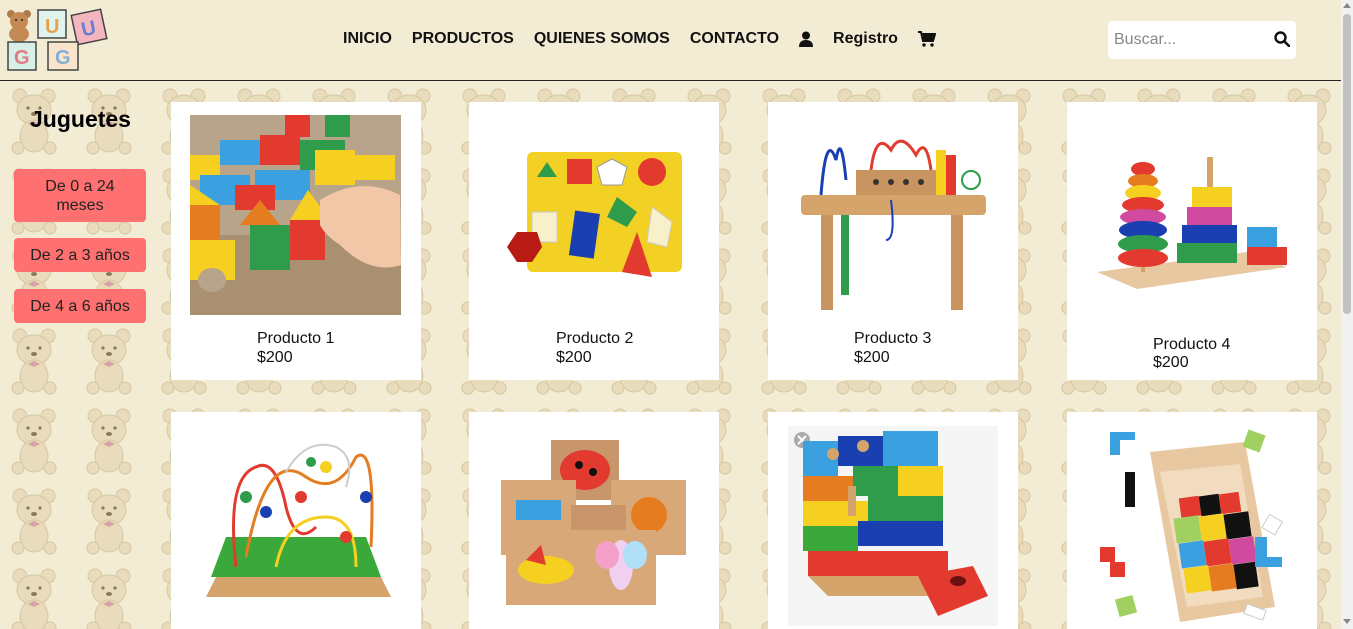 The height and width of the screenshot is (629, 1353). I want to click on svg-text: U, so click(52, 27).